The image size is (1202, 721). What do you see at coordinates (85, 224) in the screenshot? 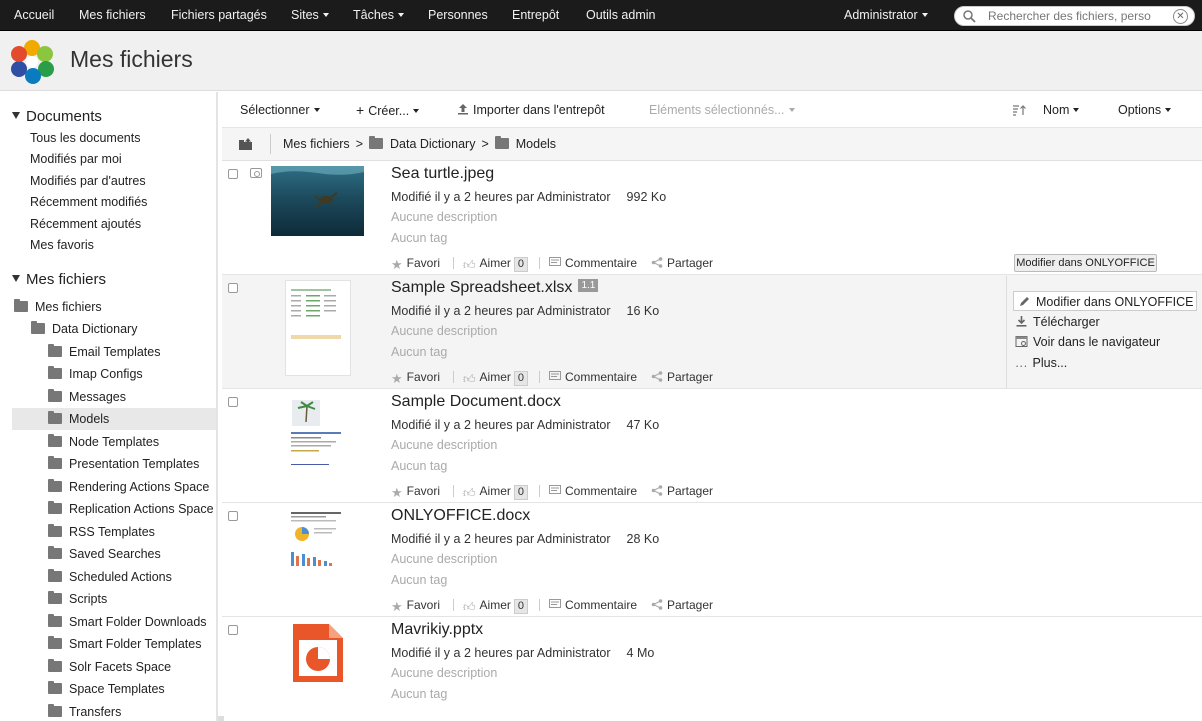
I see `link-recently-added: Récemment ajoutés` at bounding box center [85, 224].